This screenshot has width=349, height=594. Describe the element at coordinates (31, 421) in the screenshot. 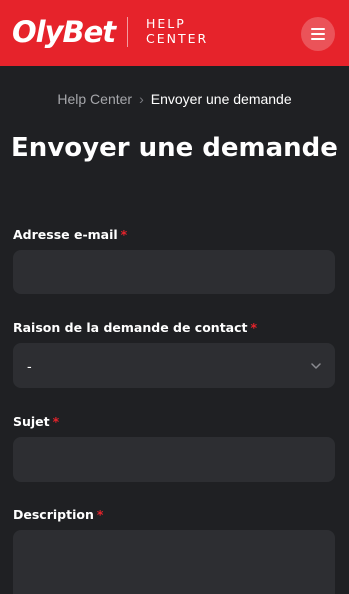

I see `subject-label-text: Sujet` at that location.